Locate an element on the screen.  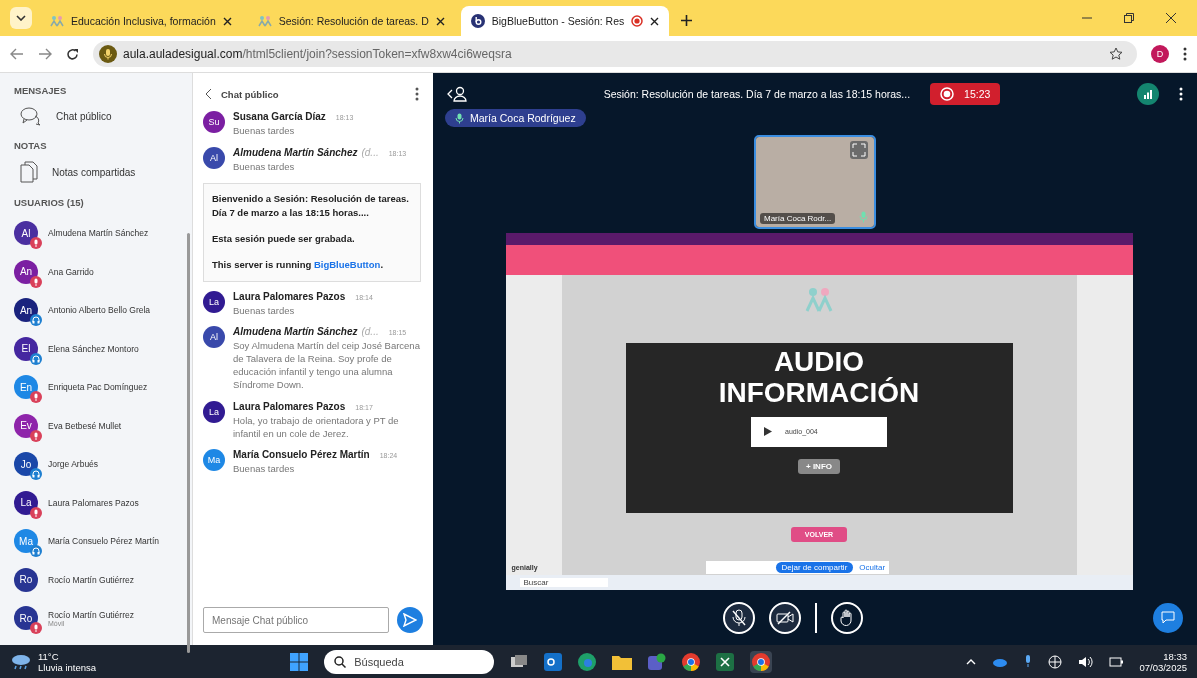
user-avatar: En is located at coordinates (26, 387).